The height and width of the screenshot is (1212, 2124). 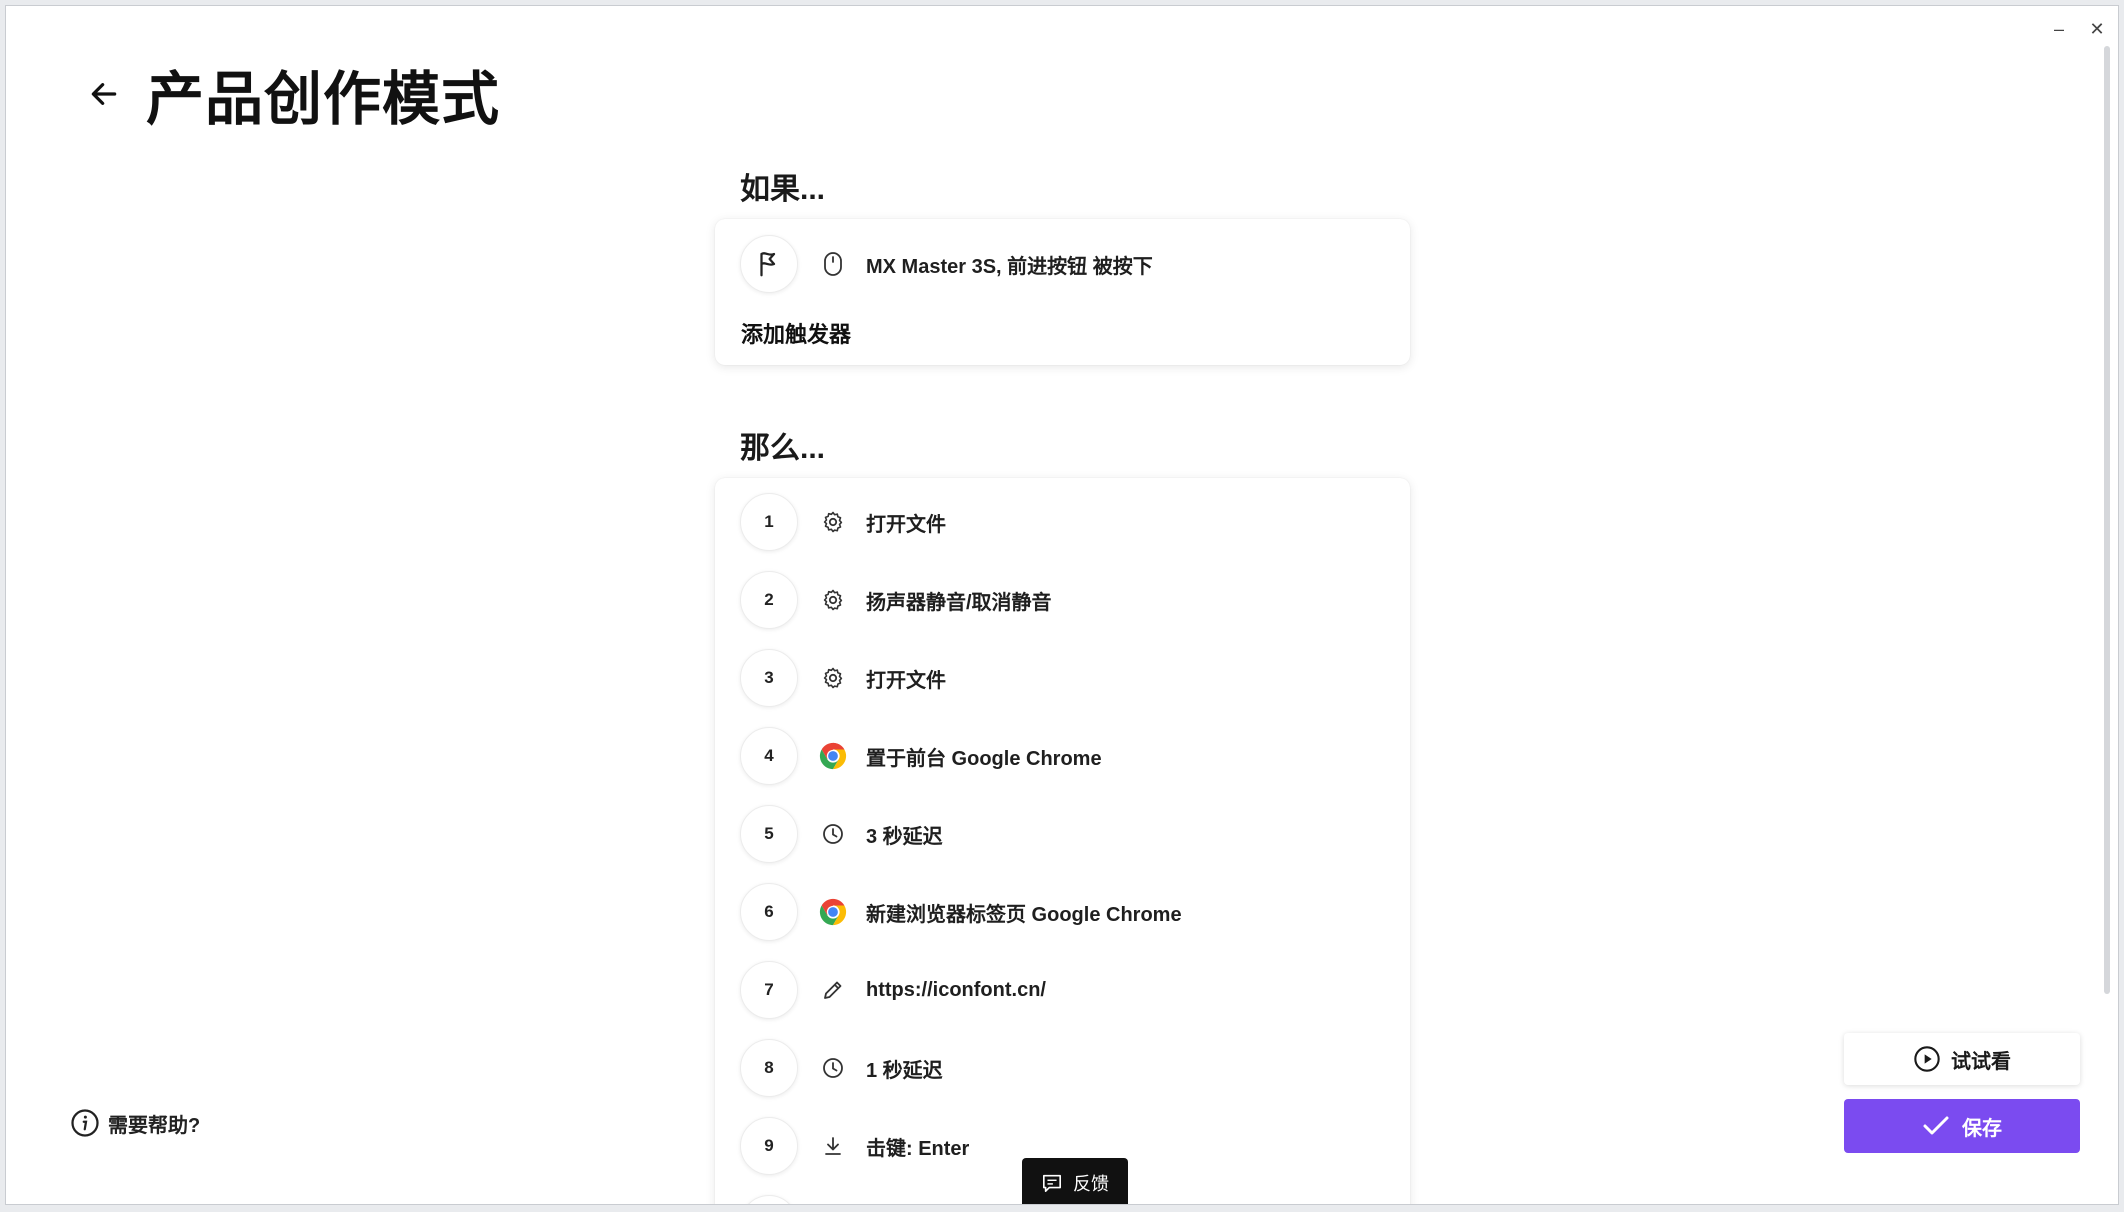 I want to click on close-window-button: ✕, so click(x=2097, y=29).